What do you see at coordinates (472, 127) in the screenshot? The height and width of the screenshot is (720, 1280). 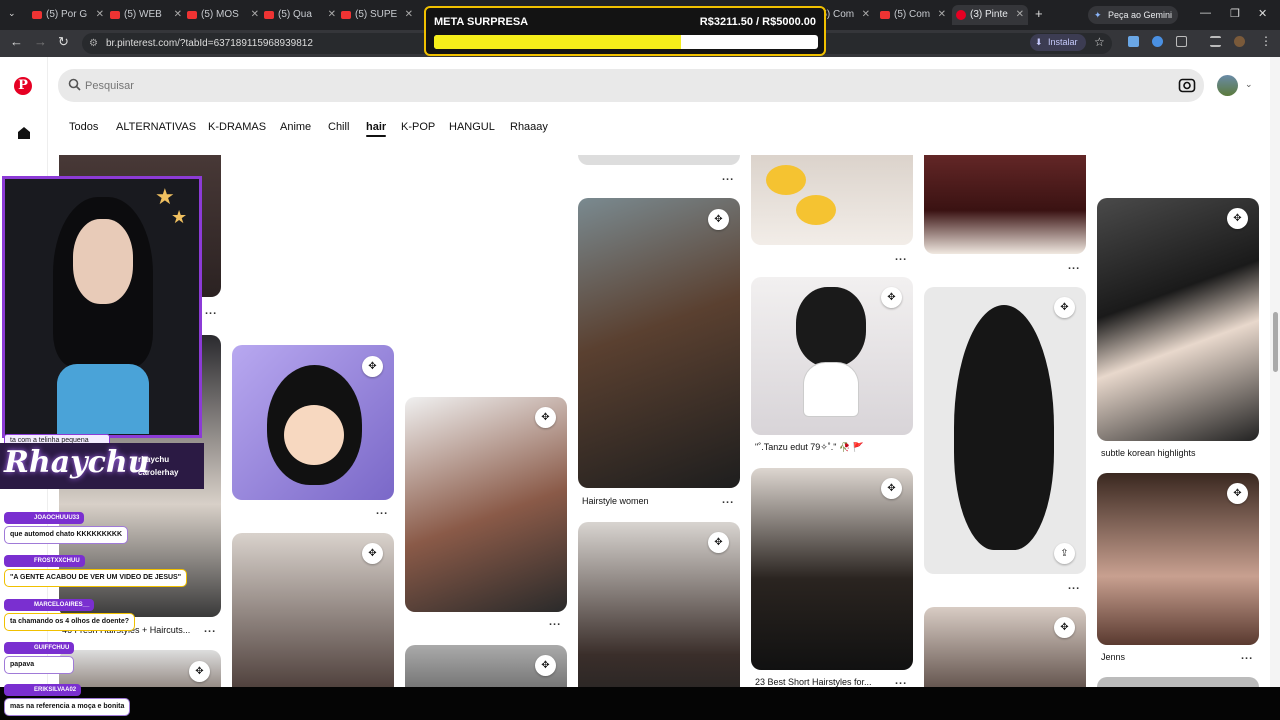 I see `category-tab-hangul: HANGUL` at bounding box center [472, 127].